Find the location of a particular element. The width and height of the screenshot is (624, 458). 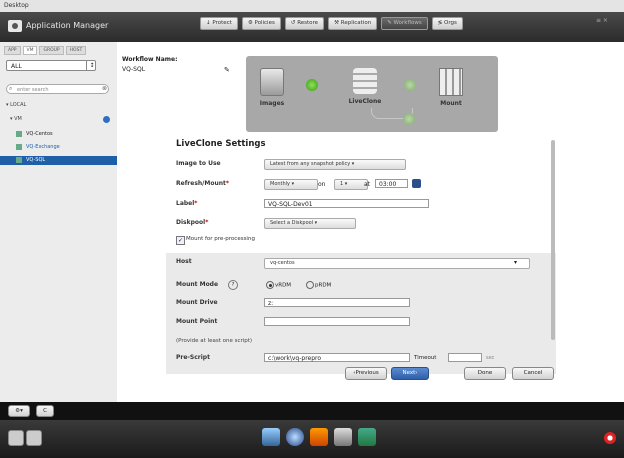

cancel-button: Cancel is located at coordinates (533, 373).